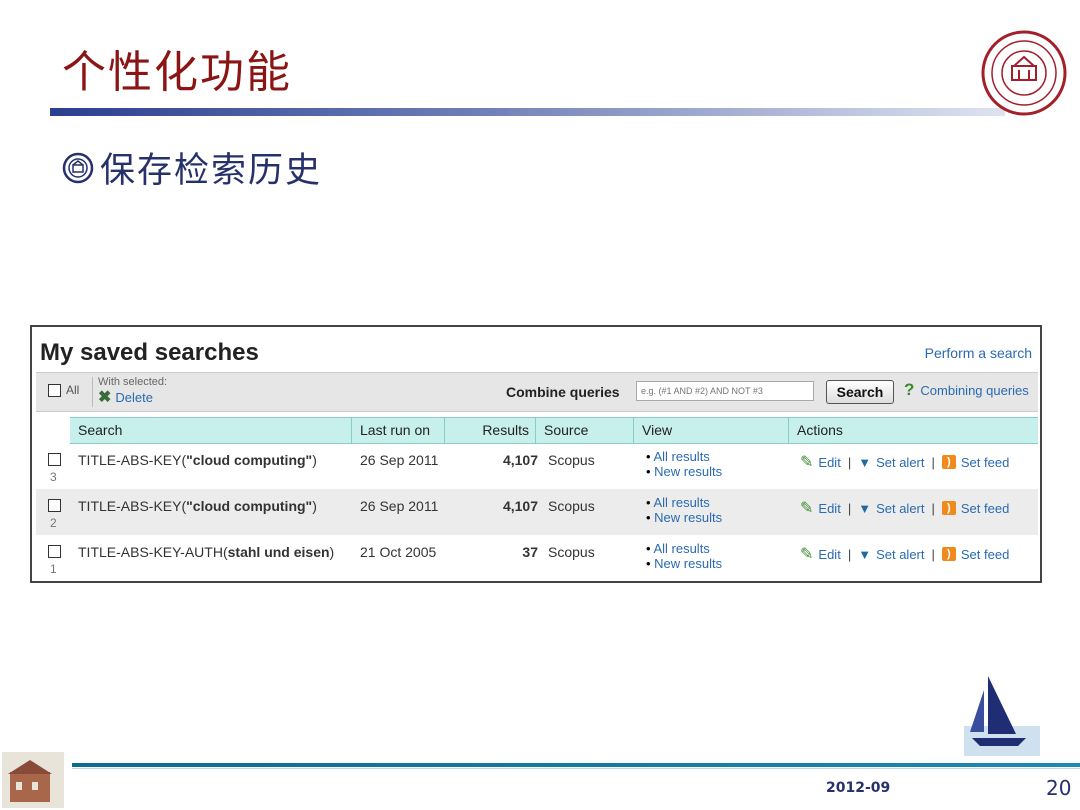  Describe the element at coordinates (398, 552) in the screenshot. I see `last-run-date: 21 Oct 2005` at that location.